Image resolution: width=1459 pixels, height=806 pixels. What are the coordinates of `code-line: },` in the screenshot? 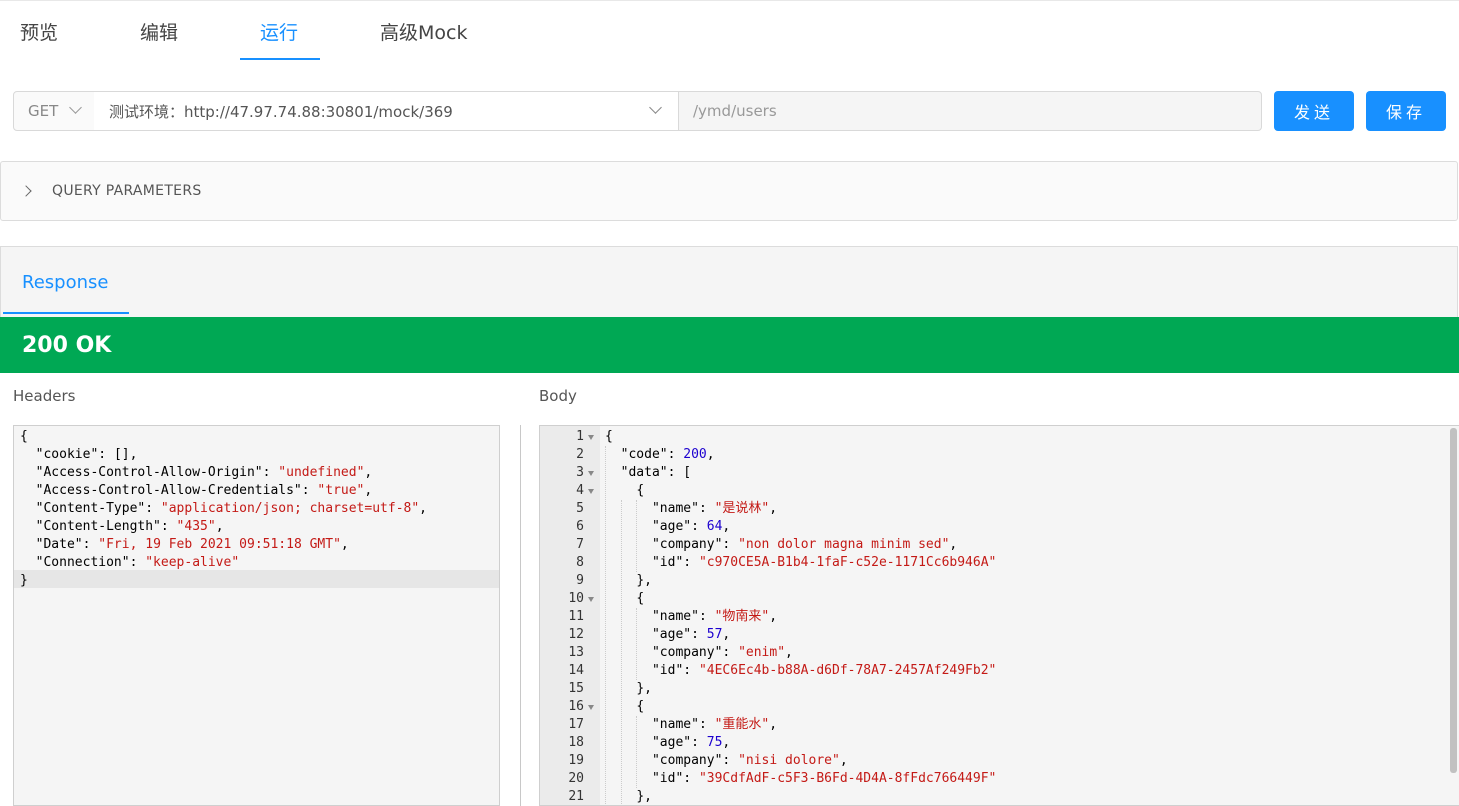 It's located at (800, 581).